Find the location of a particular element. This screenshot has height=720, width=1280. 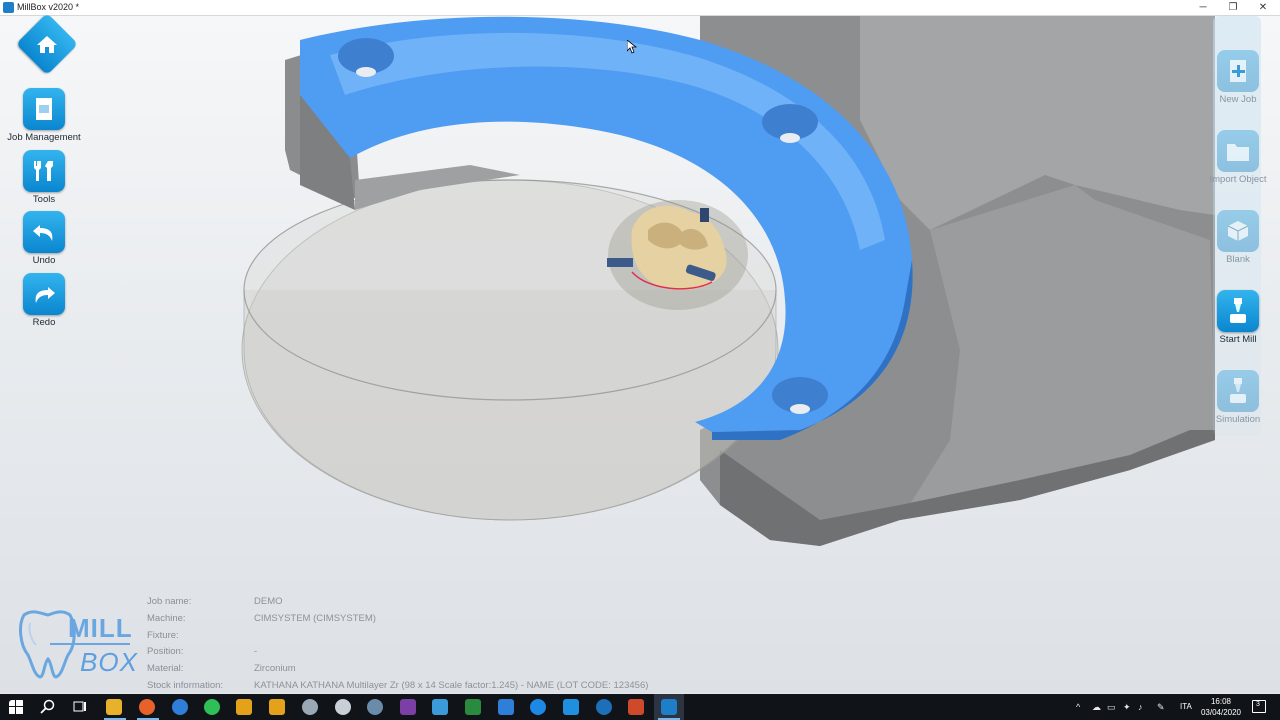

import-object-icon is located at coordinates (1238, 151).